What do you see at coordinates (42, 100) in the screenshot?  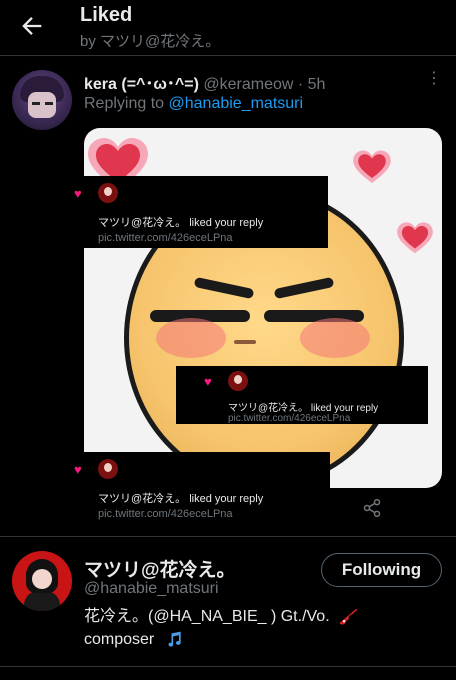 I see `tweet-author-avatar` at bounding box center [42, 100].